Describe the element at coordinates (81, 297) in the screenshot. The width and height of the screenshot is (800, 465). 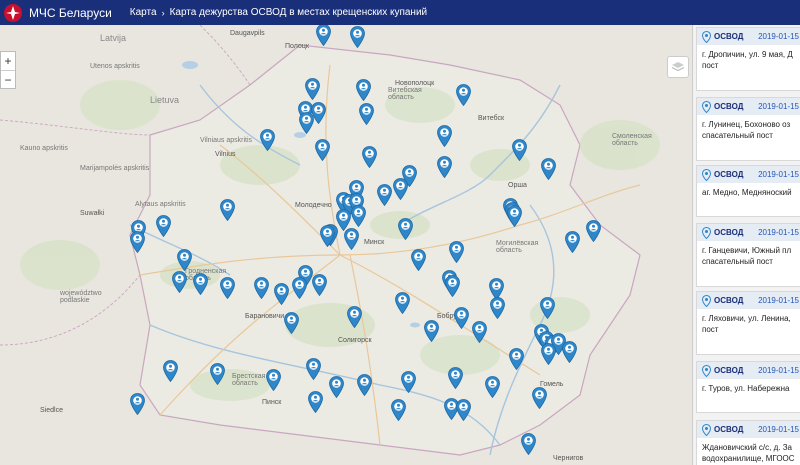
I see `label-podlaskie: województwo podlaskie` at that location.